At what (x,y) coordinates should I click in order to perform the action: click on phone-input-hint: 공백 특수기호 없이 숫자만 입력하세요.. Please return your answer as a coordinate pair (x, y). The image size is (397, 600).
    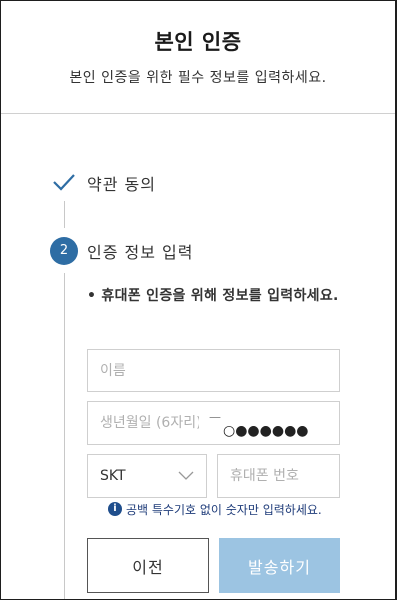
    Looking at the image, I should click on (224, 510).